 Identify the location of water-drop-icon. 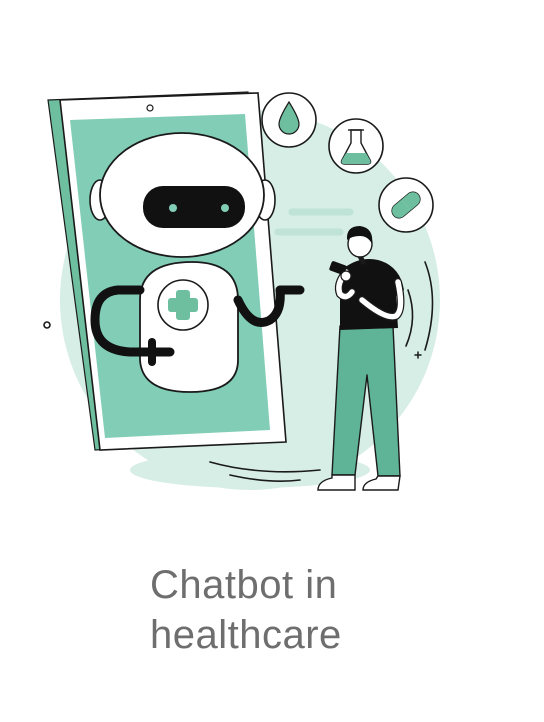
(289, 120).